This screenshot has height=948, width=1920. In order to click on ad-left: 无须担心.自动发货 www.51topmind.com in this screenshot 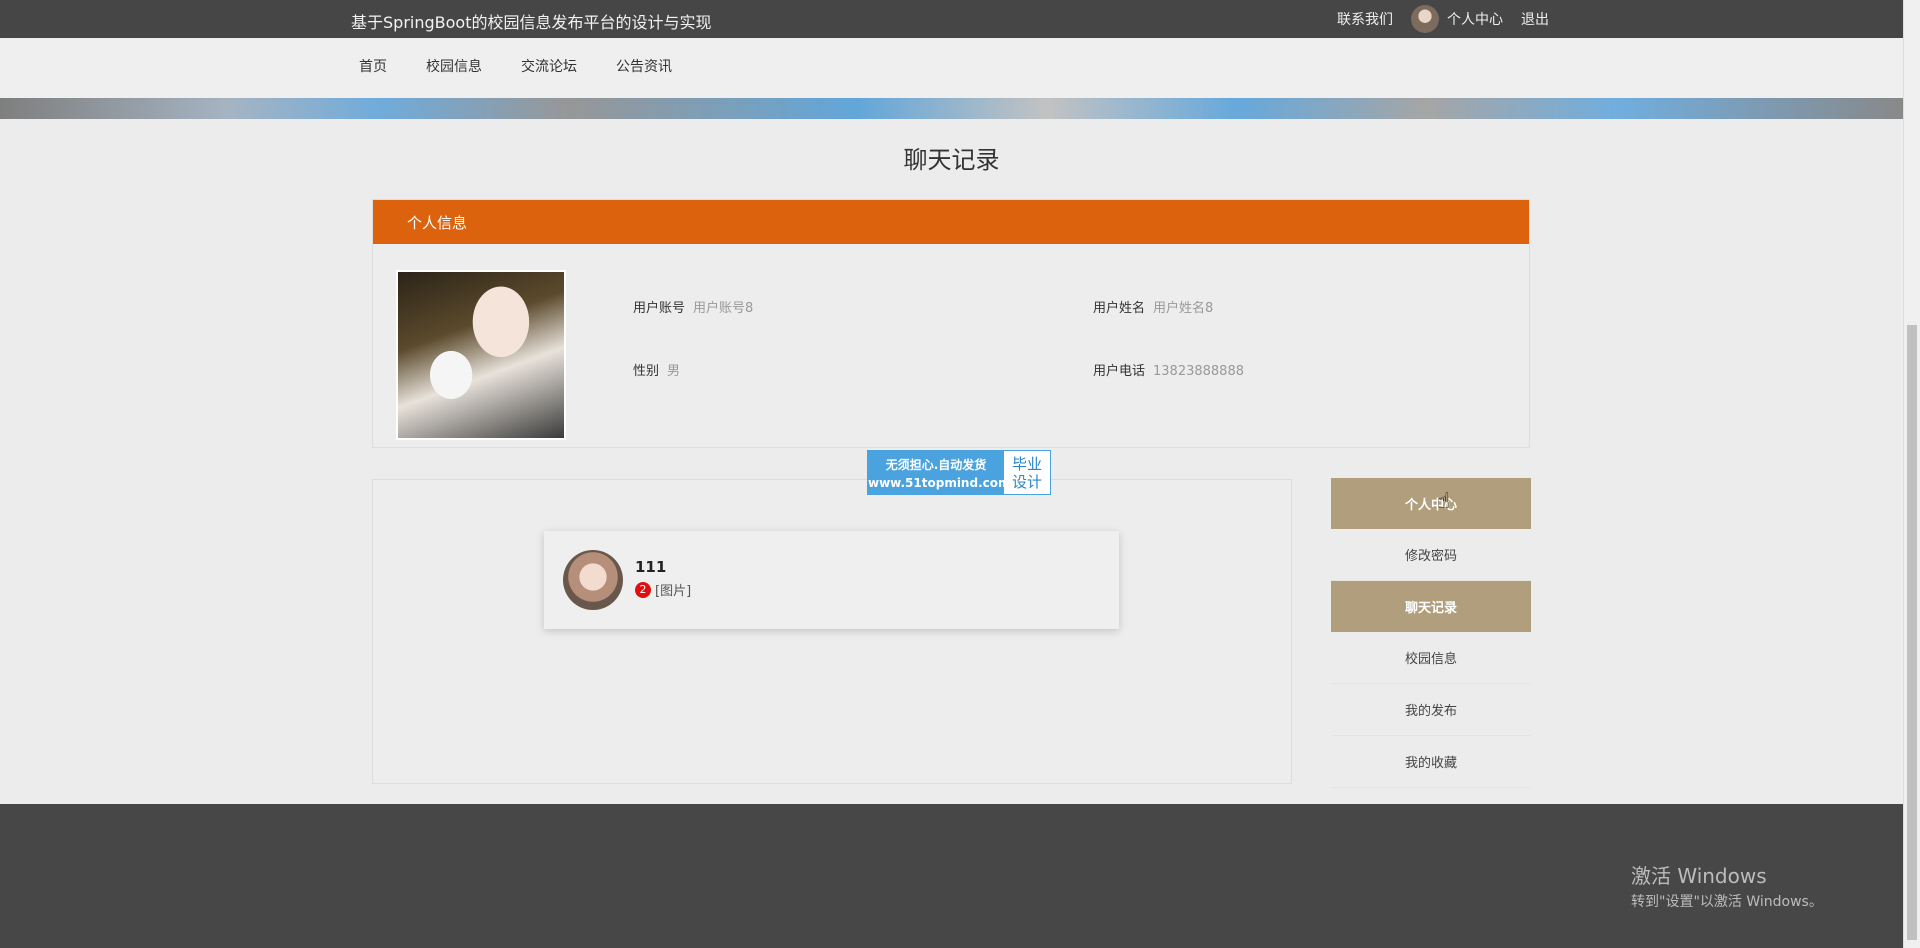, I will do `click(939, 472)`.